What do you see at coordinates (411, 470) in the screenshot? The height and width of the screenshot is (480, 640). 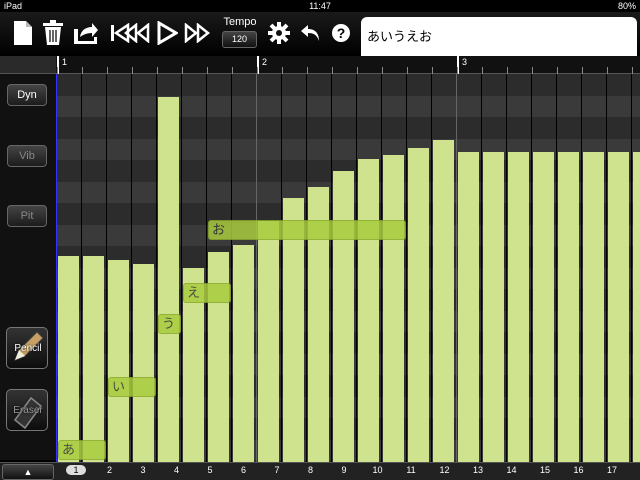 I see `bar-number: 11` at bounding box center [411, 470].